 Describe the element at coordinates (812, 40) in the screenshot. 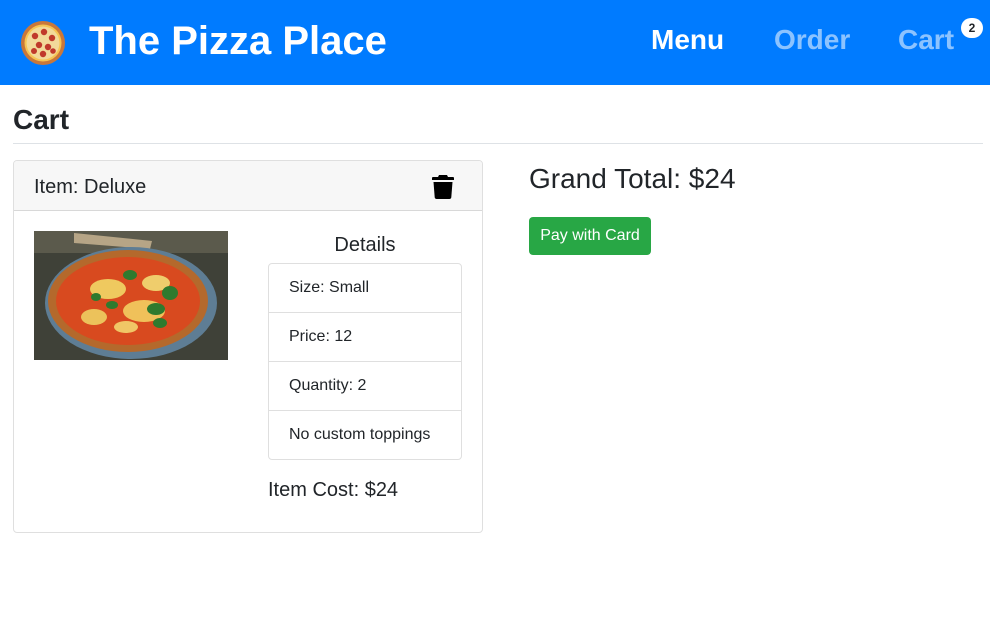

I see `nav-link-order: Order` at that location.